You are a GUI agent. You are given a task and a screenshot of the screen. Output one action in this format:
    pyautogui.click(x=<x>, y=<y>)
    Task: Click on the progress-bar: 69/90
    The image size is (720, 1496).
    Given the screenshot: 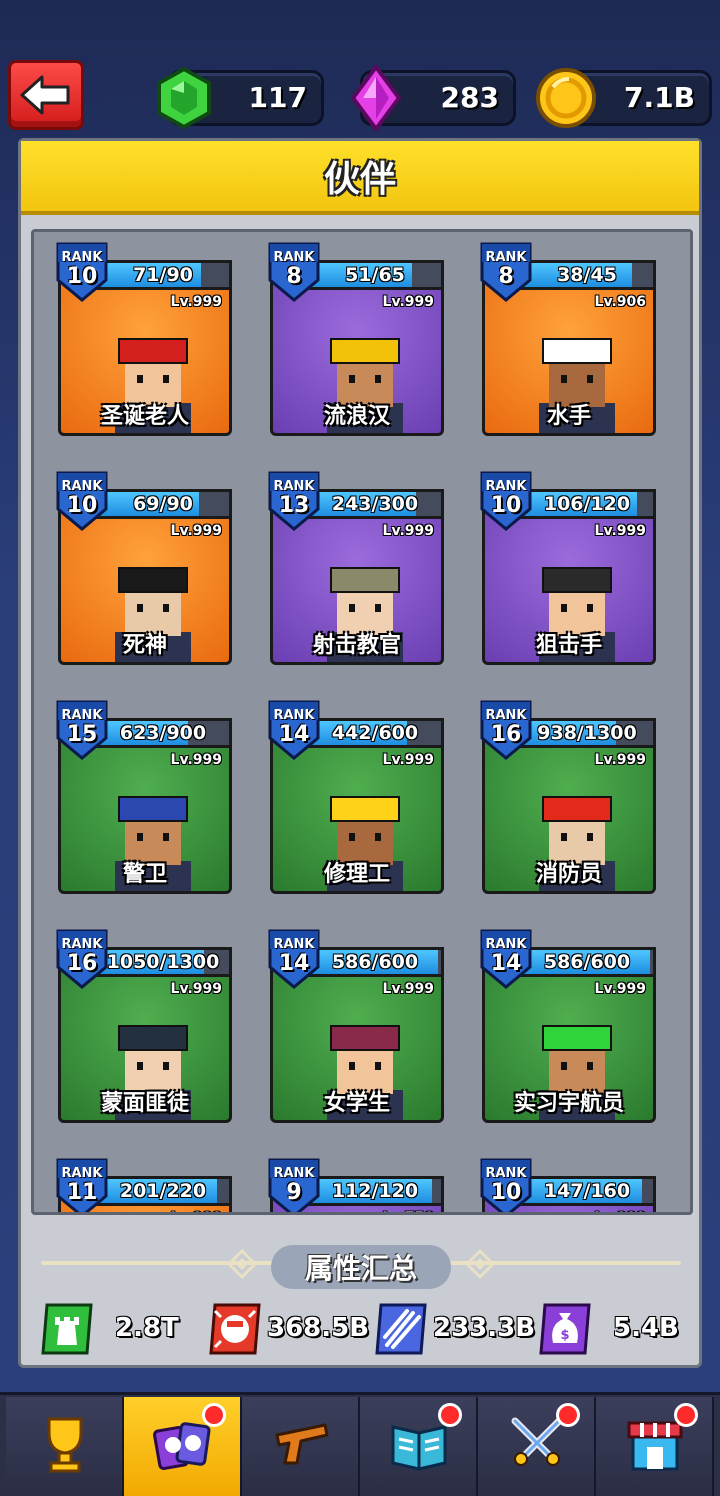 What is the action you would take?
    pyautogui.click(x=163, y=504)
    